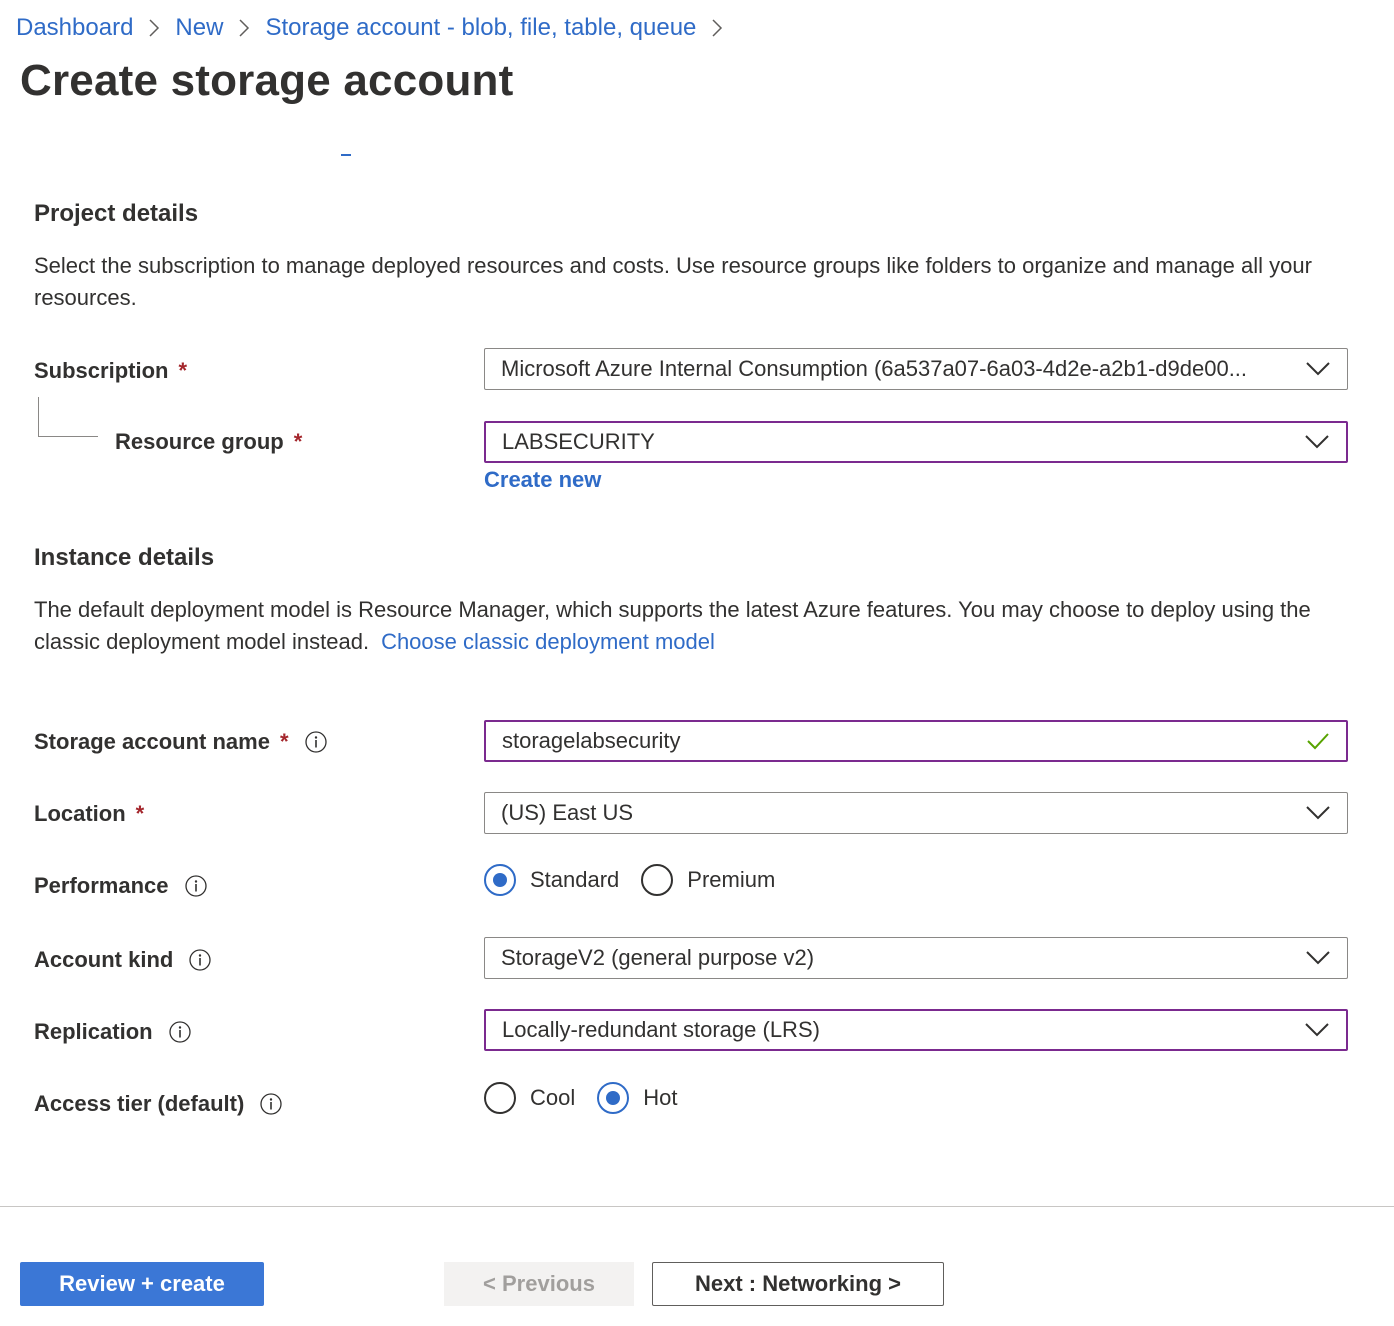 This screenshot has width=1394, height=1326. What do you see at coordinates (658, 957) in the screenshot?
I see `account-kind-value: StorageV2 (general purpose v2)` at bounding box center [658, 957].